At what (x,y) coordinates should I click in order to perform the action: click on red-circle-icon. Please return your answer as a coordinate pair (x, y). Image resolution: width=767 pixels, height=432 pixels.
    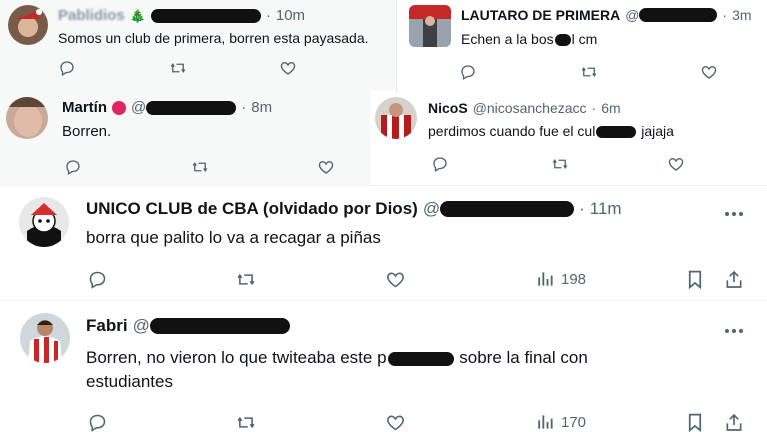
    Looking at the image, I should click on (119, 107).